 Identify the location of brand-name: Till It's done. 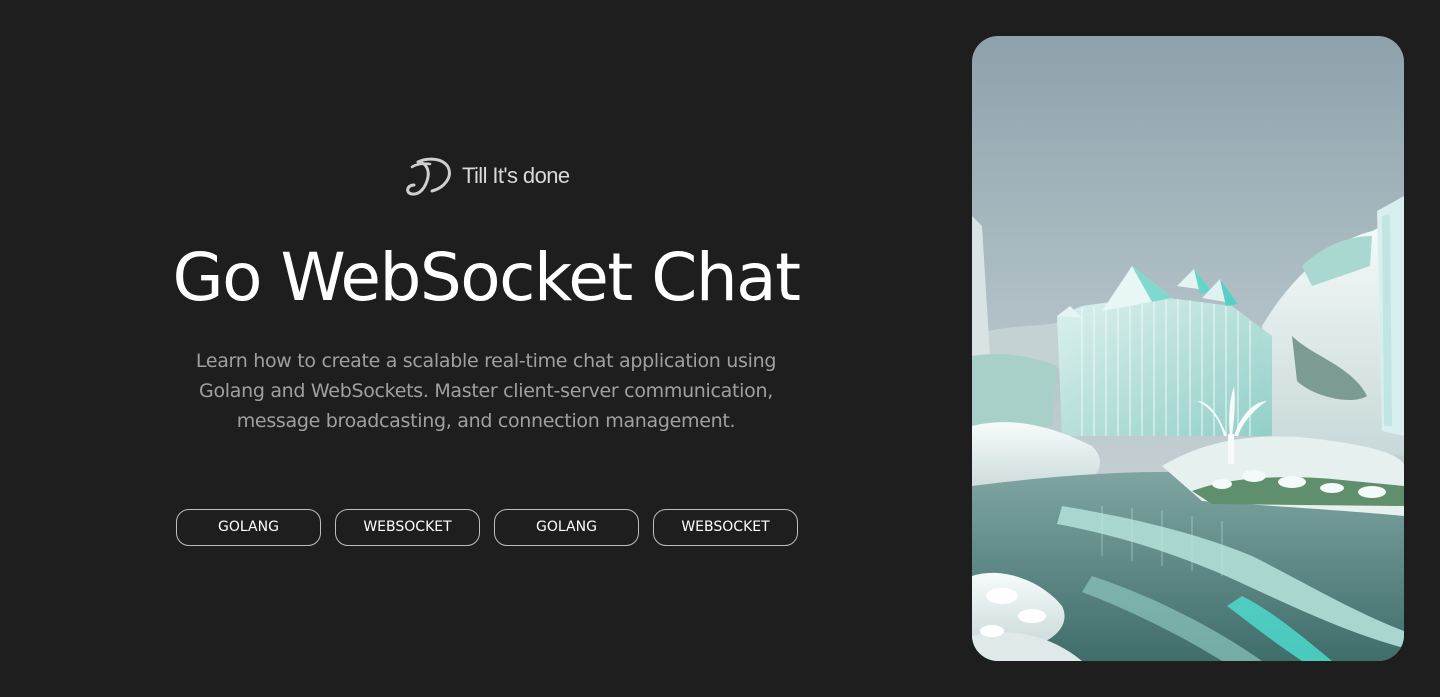
(516, 175).